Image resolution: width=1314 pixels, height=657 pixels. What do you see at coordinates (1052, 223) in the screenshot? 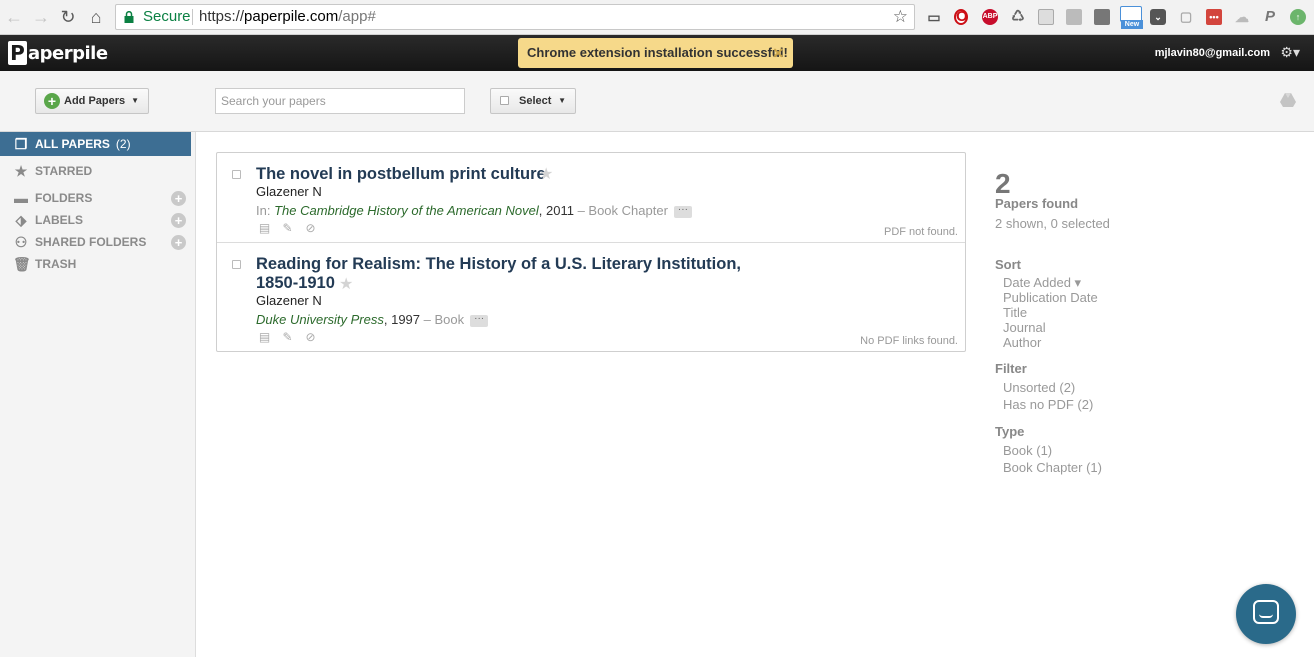
I see `shown-selected-label: 2 shown, 0 selected` at bounding box center [1052, 223].